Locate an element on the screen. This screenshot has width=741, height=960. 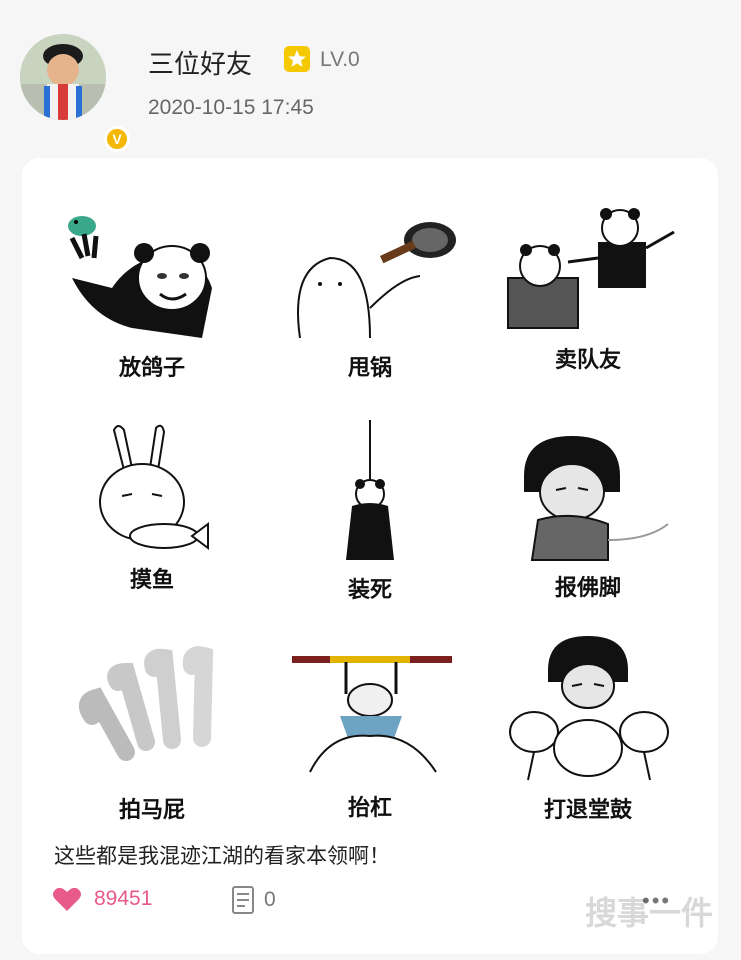
meme-cell-mo-yu: 摸鱼 is located at coordinates (152, 525).